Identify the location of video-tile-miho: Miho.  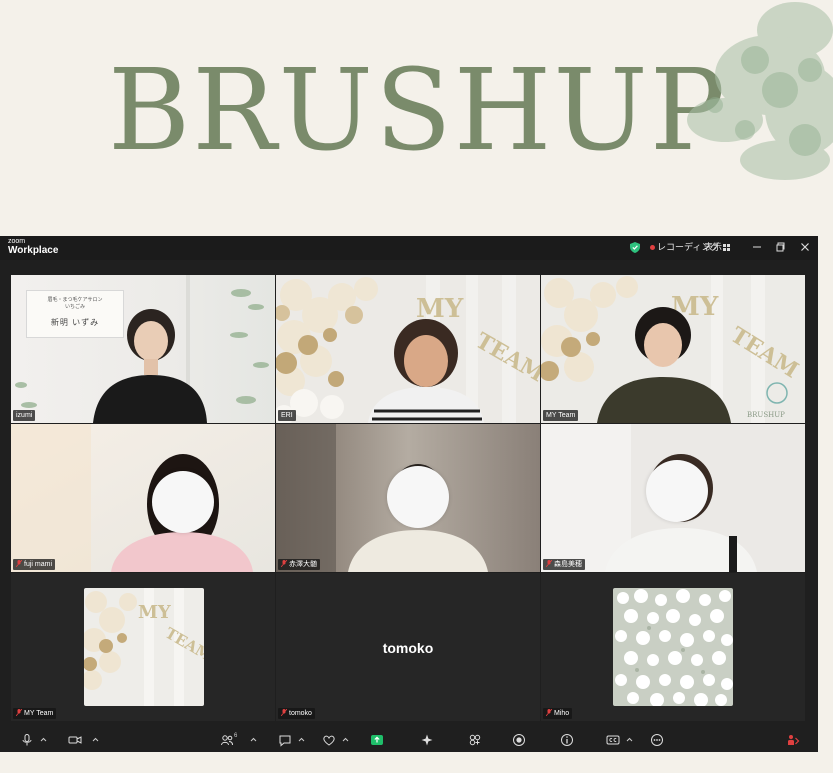
(673, 647).